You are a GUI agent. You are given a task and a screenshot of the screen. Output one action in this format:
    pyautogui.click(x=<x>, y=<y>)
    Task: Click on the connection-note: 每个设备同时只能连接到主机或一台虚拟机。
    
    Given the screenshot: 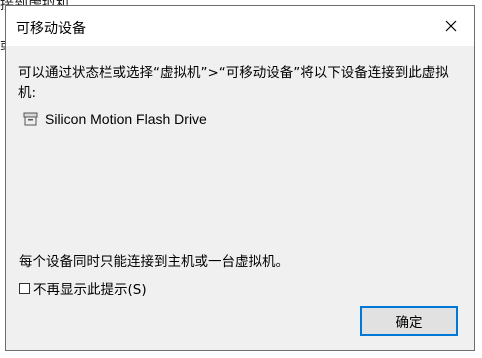 What is the action you would take?
    pyautogui.click(x=154, y=262)
    